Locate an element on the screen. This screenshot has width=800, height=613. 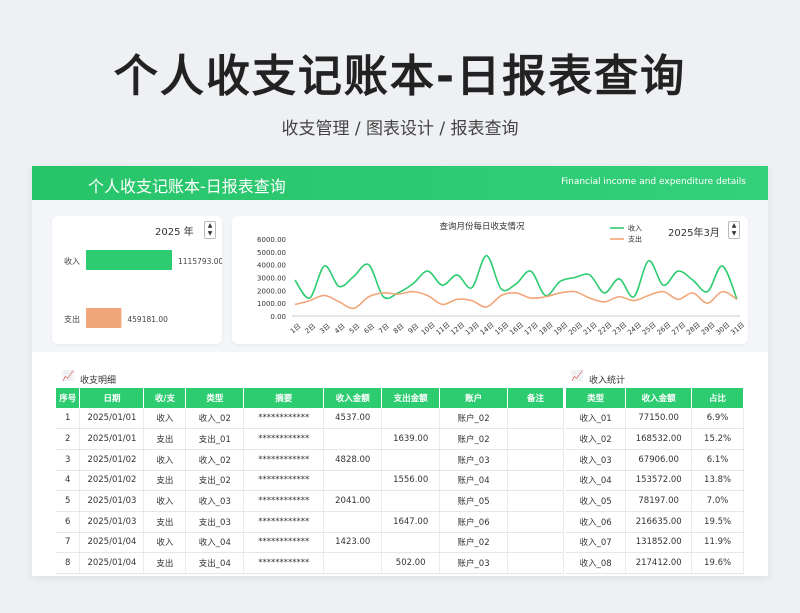
table-cell: 6.9% is located at coordinates (717, 419).